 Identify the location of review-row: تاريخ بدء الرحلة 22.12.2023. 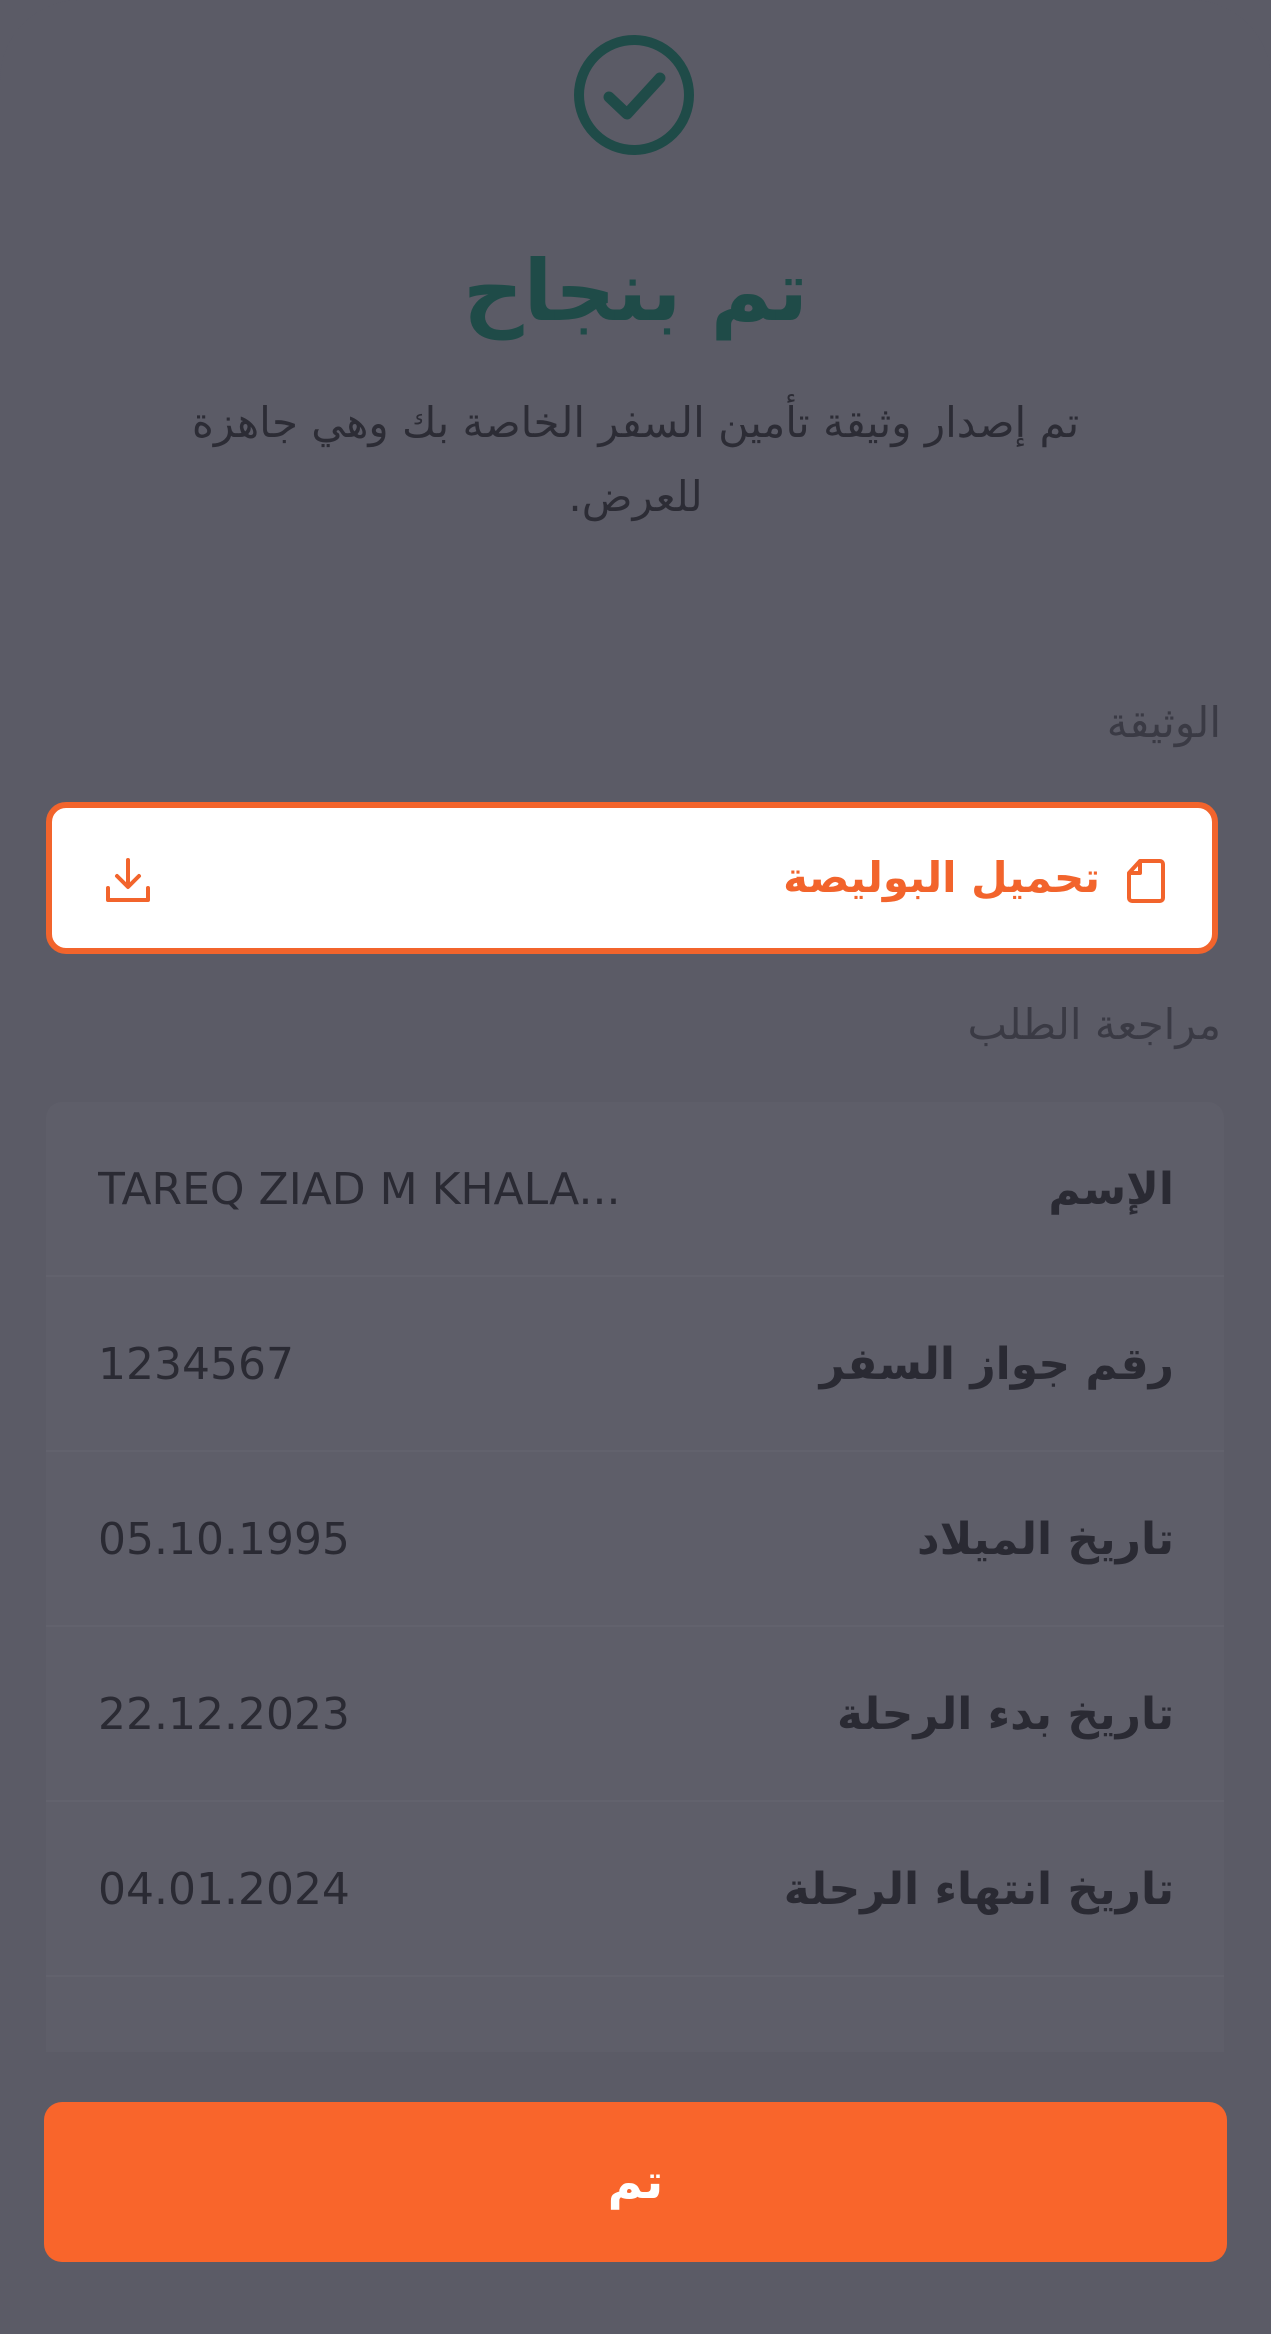
(635, 1714).